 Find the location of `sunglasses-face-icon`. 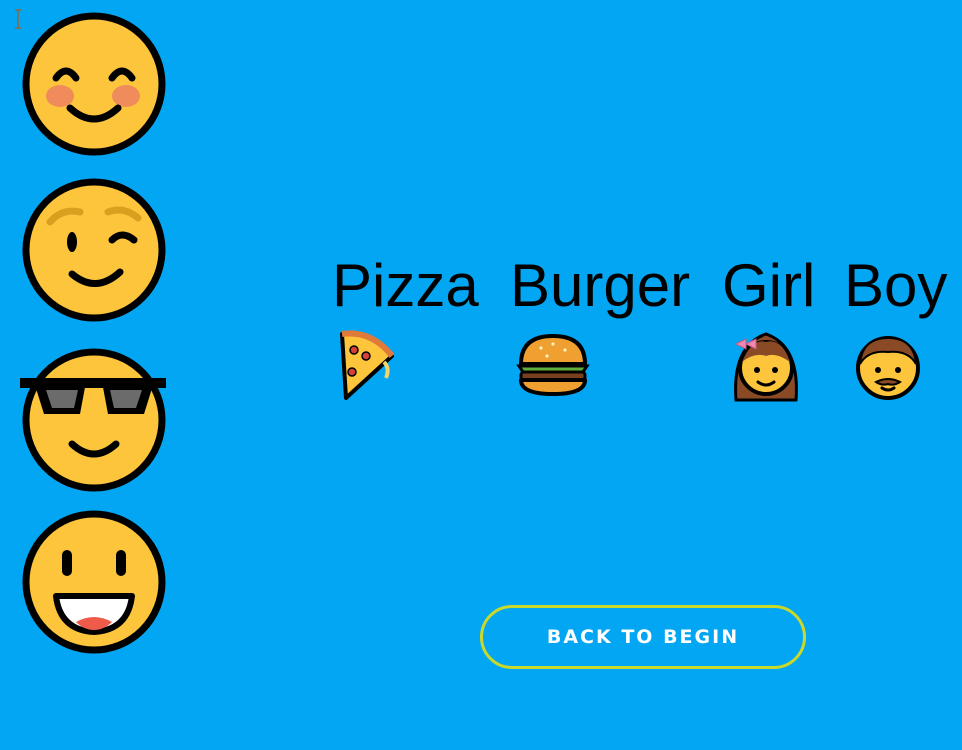

sunglasses-face-icon is located at coordinates (94, 418).